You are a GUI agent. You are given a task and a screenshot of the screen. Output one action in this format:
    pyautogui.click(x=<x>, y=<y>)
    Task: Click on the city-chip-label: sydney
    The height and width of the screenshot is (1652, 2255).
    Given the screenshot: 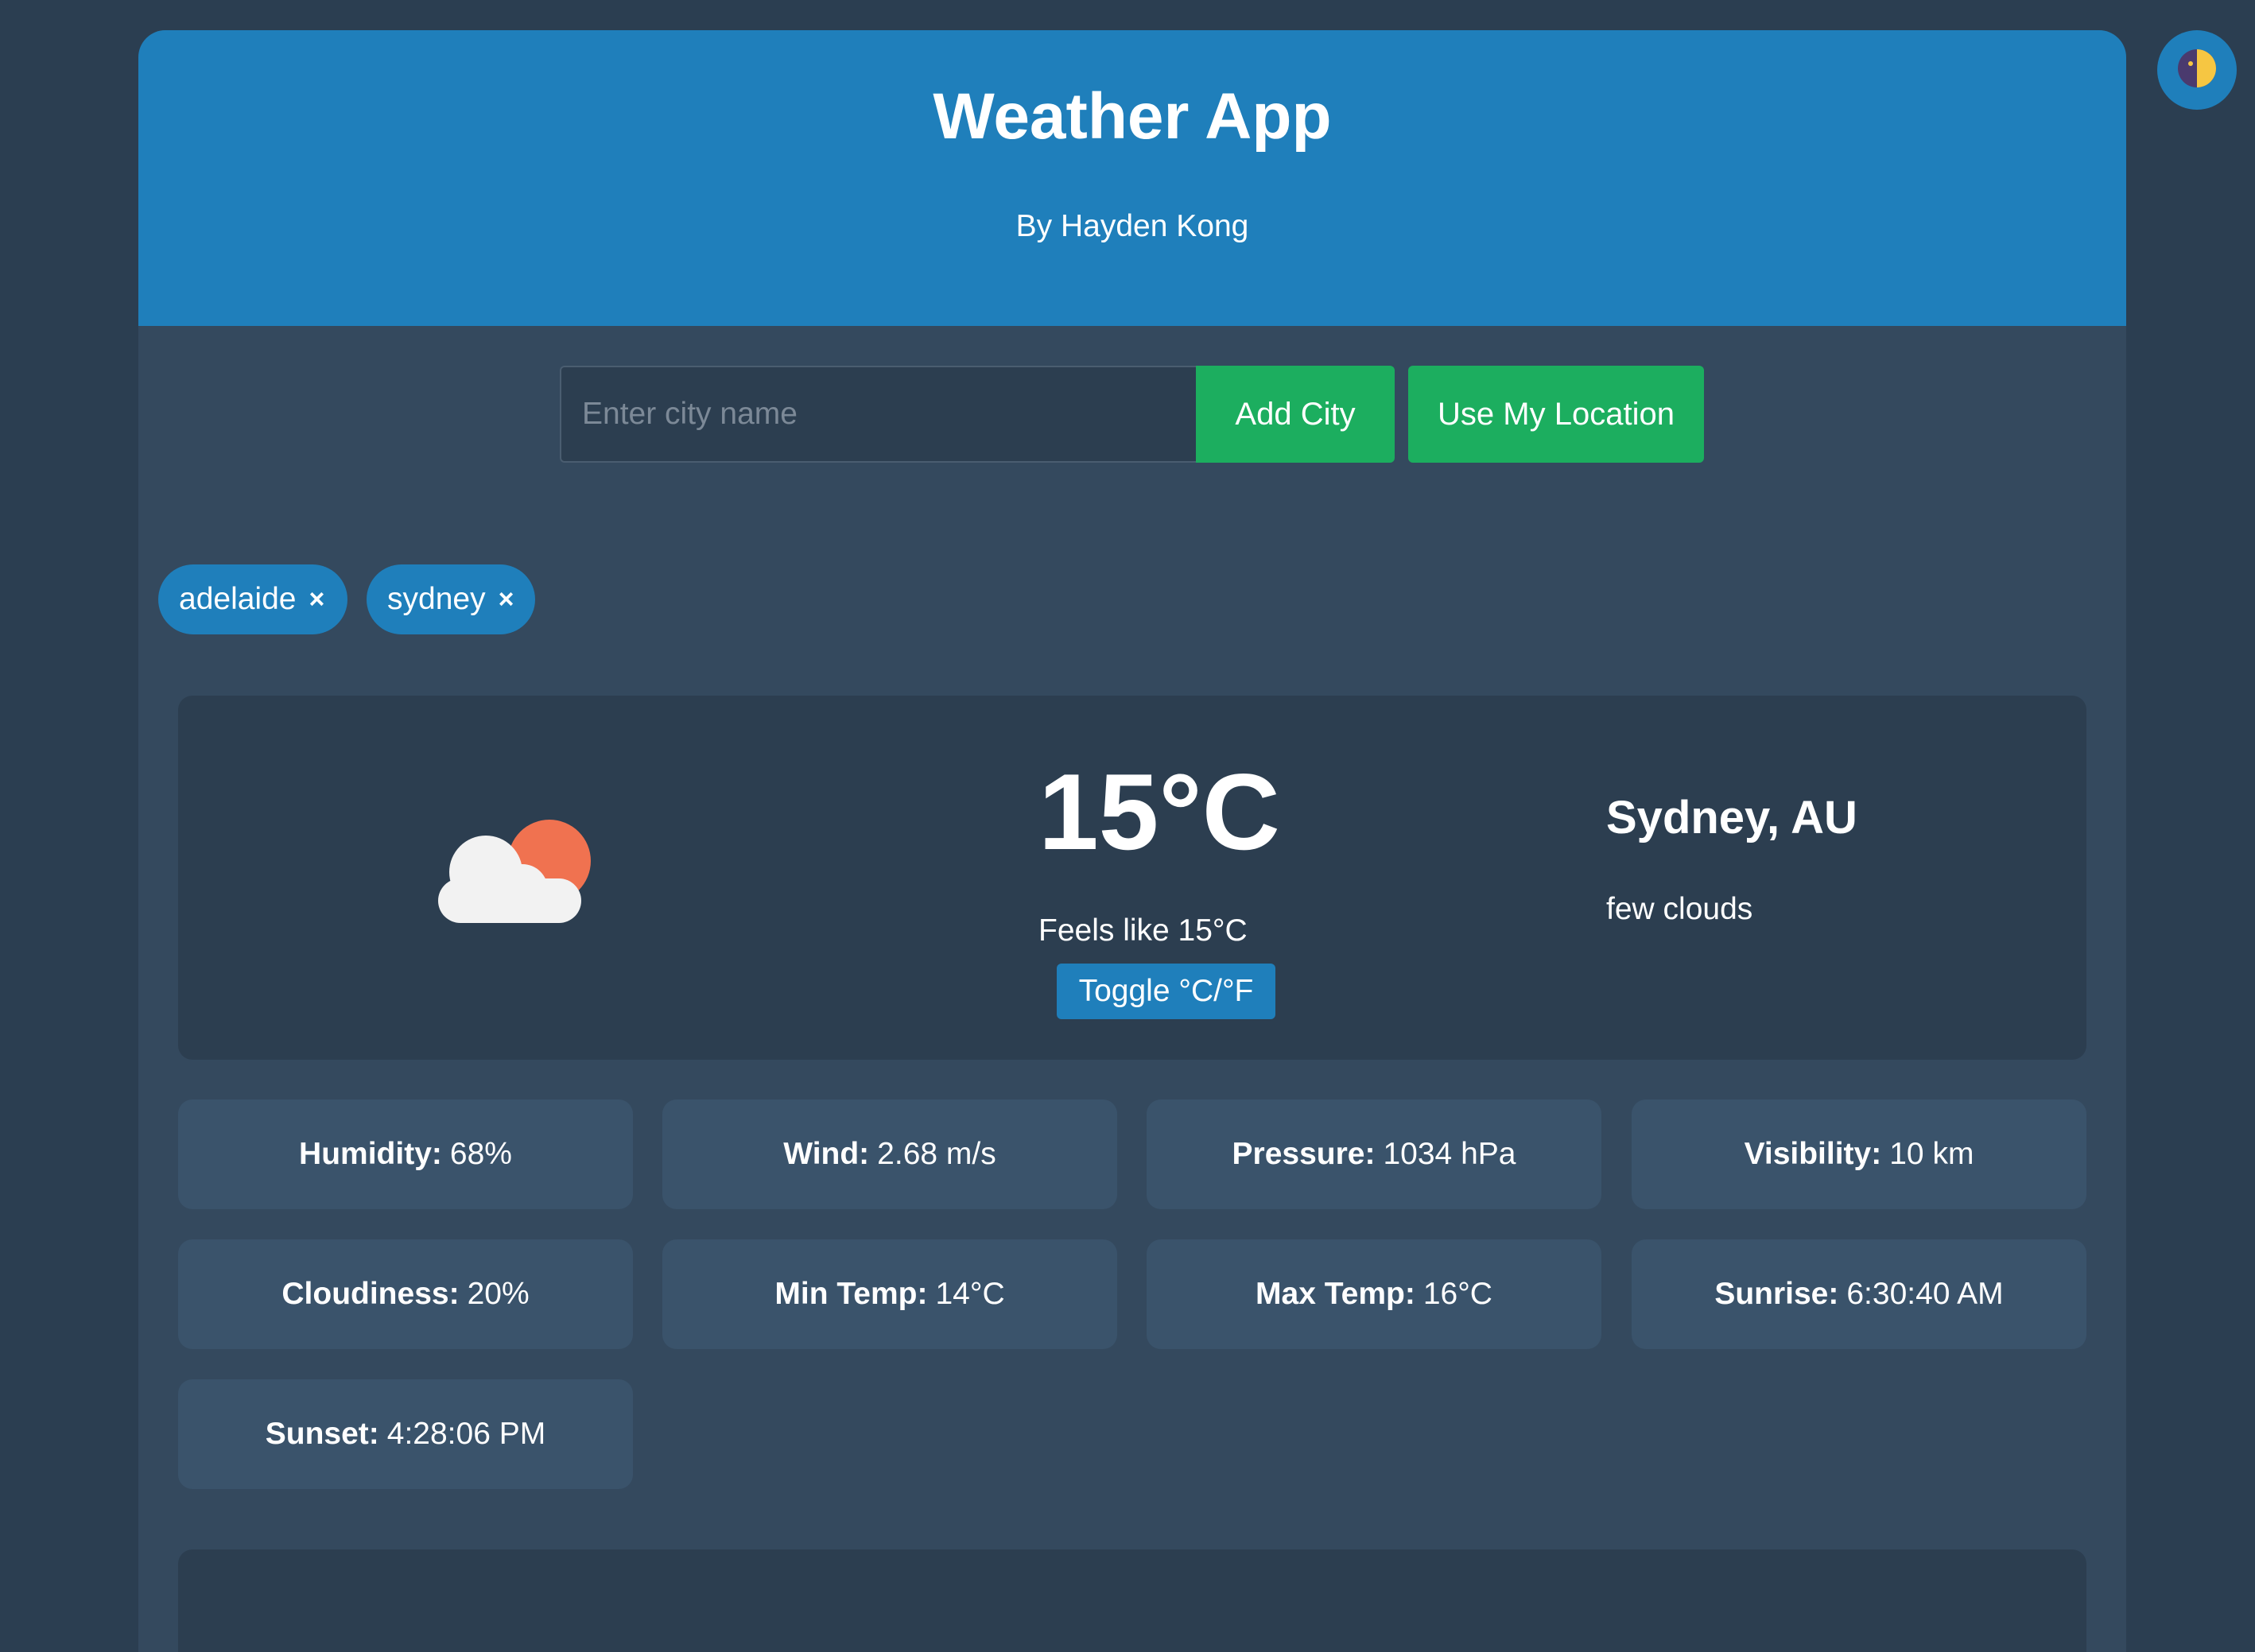 What is the action you would take?
    pyautogui.click(x=436, y=599)
    